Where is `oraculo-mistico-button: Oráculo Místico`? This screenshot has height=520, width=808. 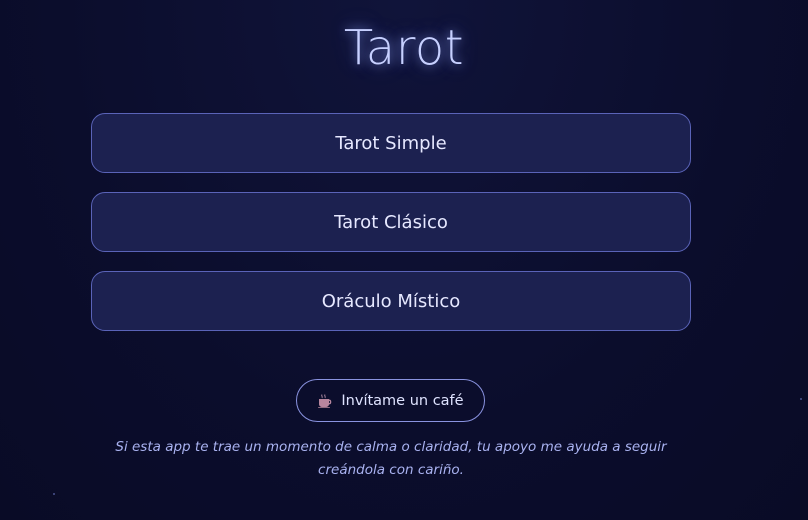
oraculo-mistico-button: Oráculo Místico is located at coordinates (391, 301).